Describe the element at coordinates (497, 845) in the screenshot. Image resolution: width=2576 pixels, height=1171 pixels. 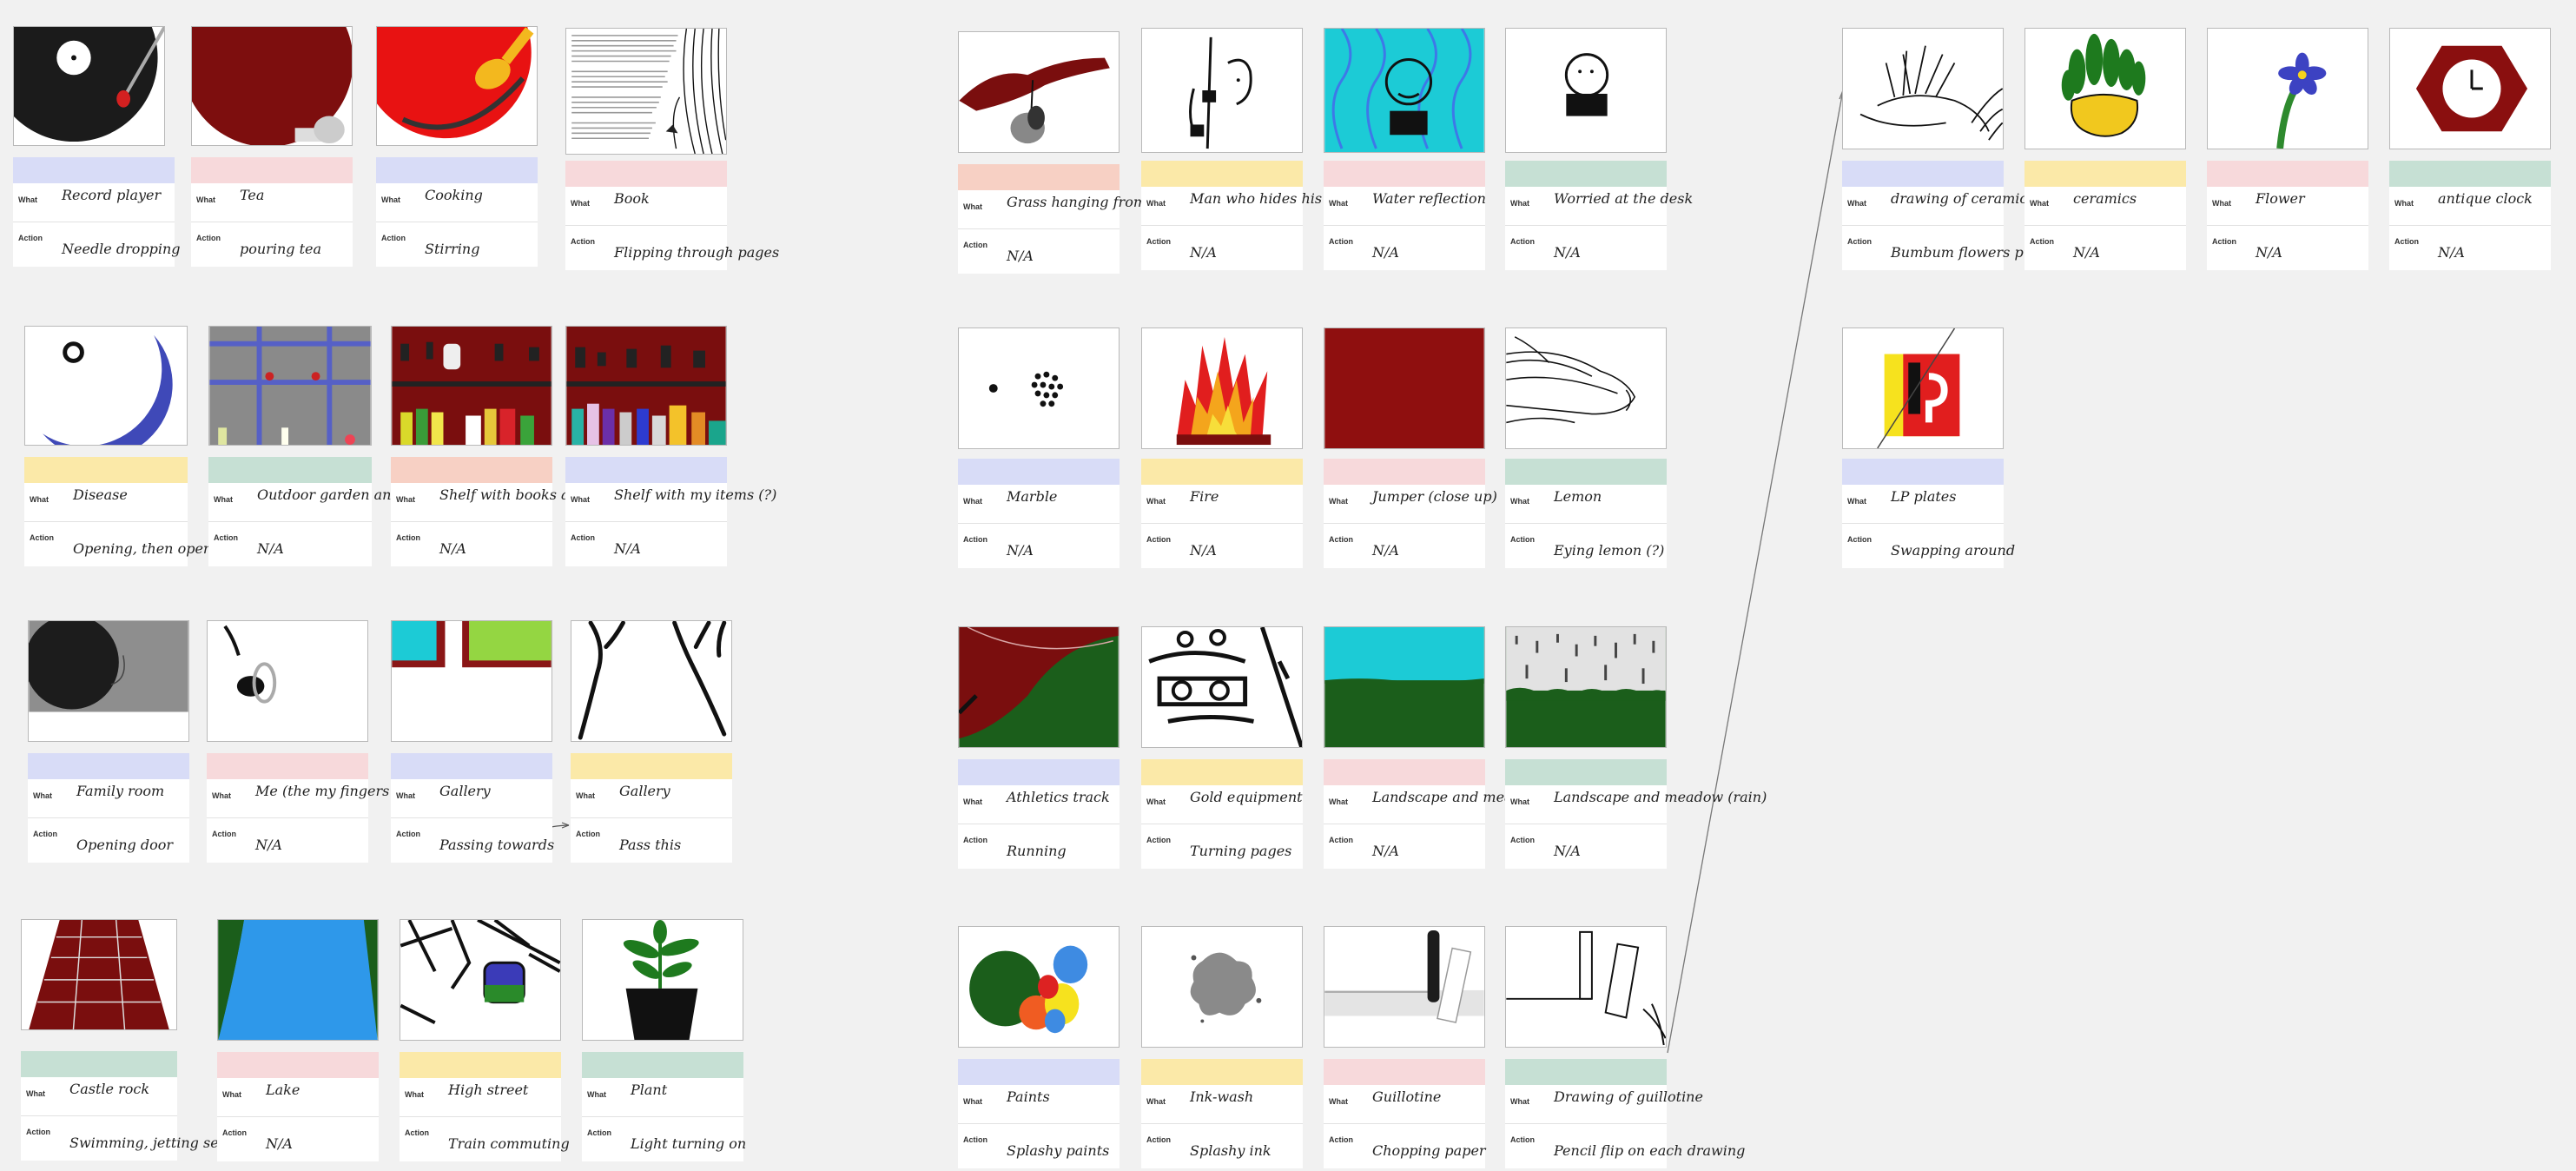
I see `action-value: Passing towards` at that location.